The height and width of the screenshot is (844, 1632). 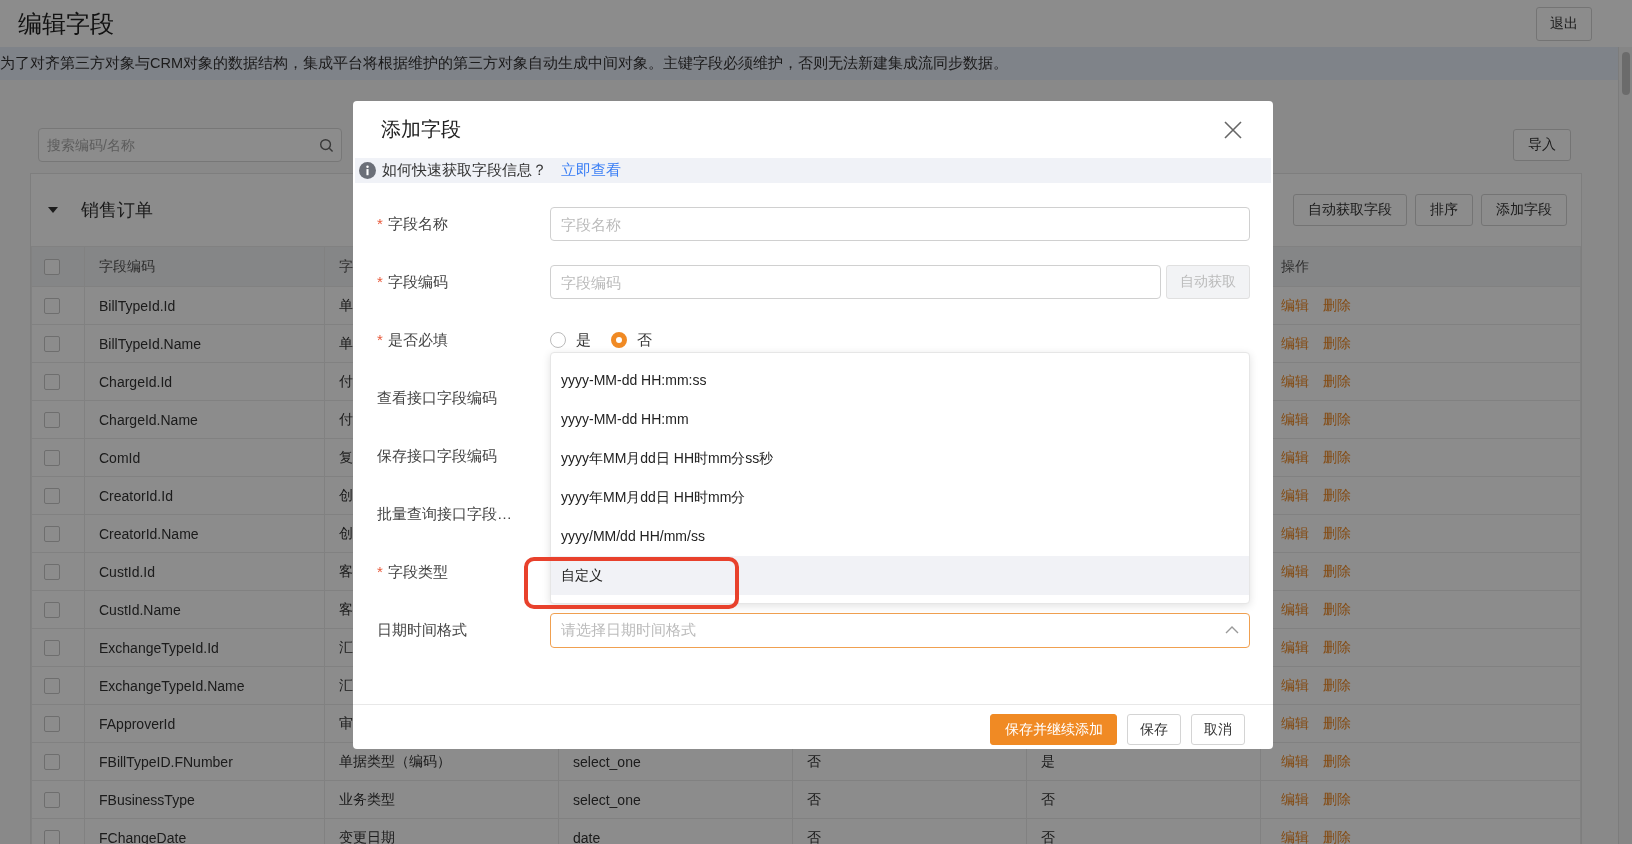 What do you see at coordinates (464, 170) in the screenshot?
I see `info-text: 如何快速获取字段信息？` at bounding box center [464, 170].